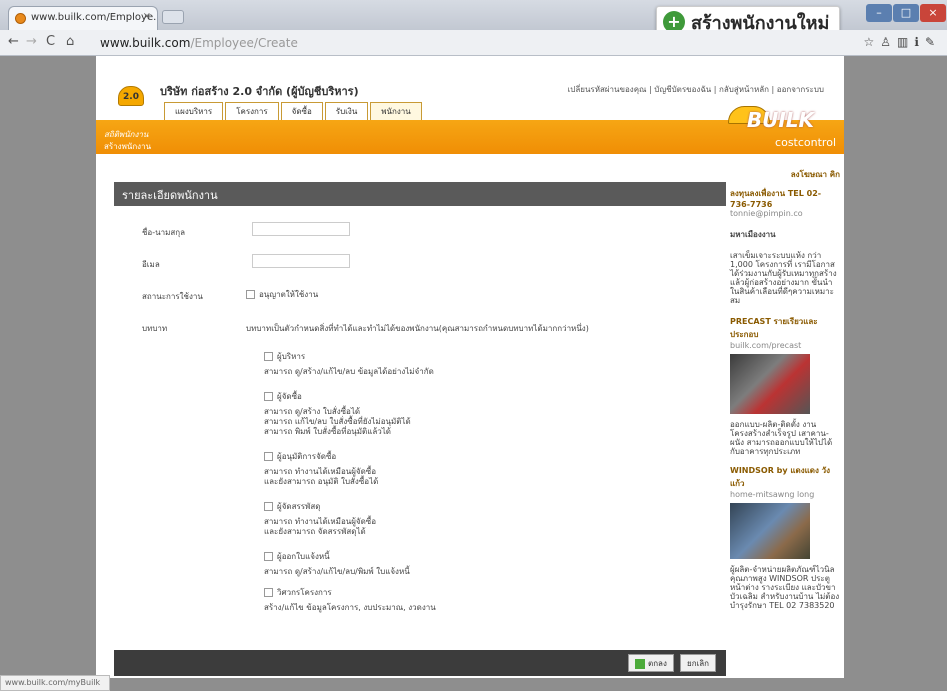  What do you see at coordinates (252, 111) in the screenshot?
I see `nav-tab-projects: โครงการ` at bounding box center [252, 111].